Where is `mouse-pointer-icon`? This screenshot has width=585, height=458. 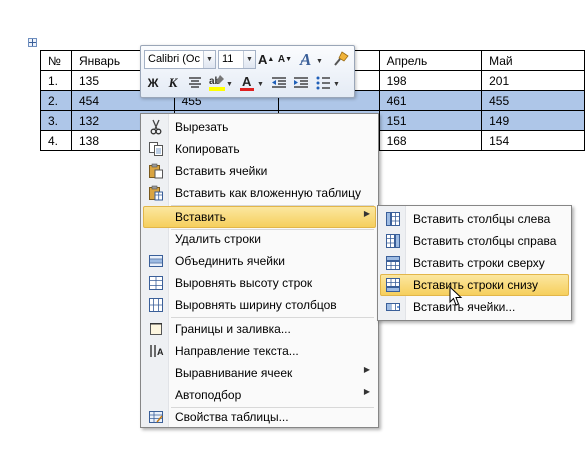
mouse-pointer-icon is located at coordinates (456, 296).